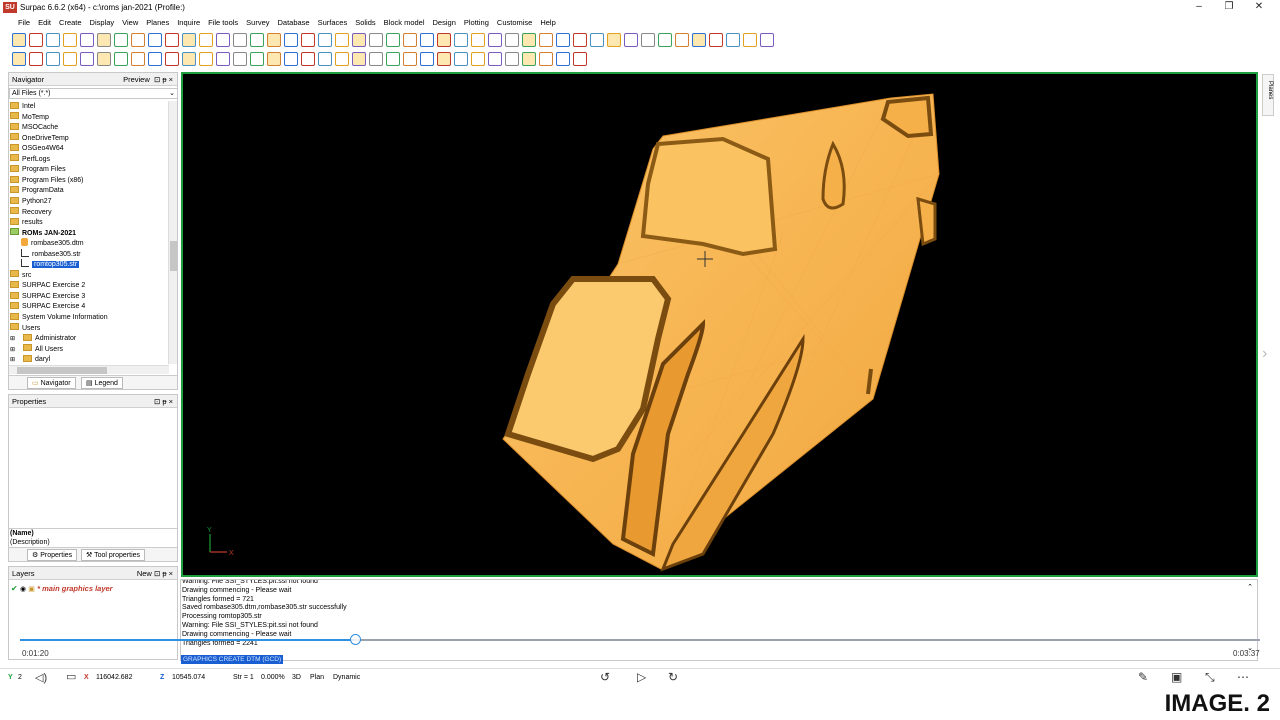 The width and height of the screenshot is (1280, 720). What do you see at coordinates (44, 23) in the screenshot?
I see `menu-item-edit: Edit` at bounding box center [44, 23].